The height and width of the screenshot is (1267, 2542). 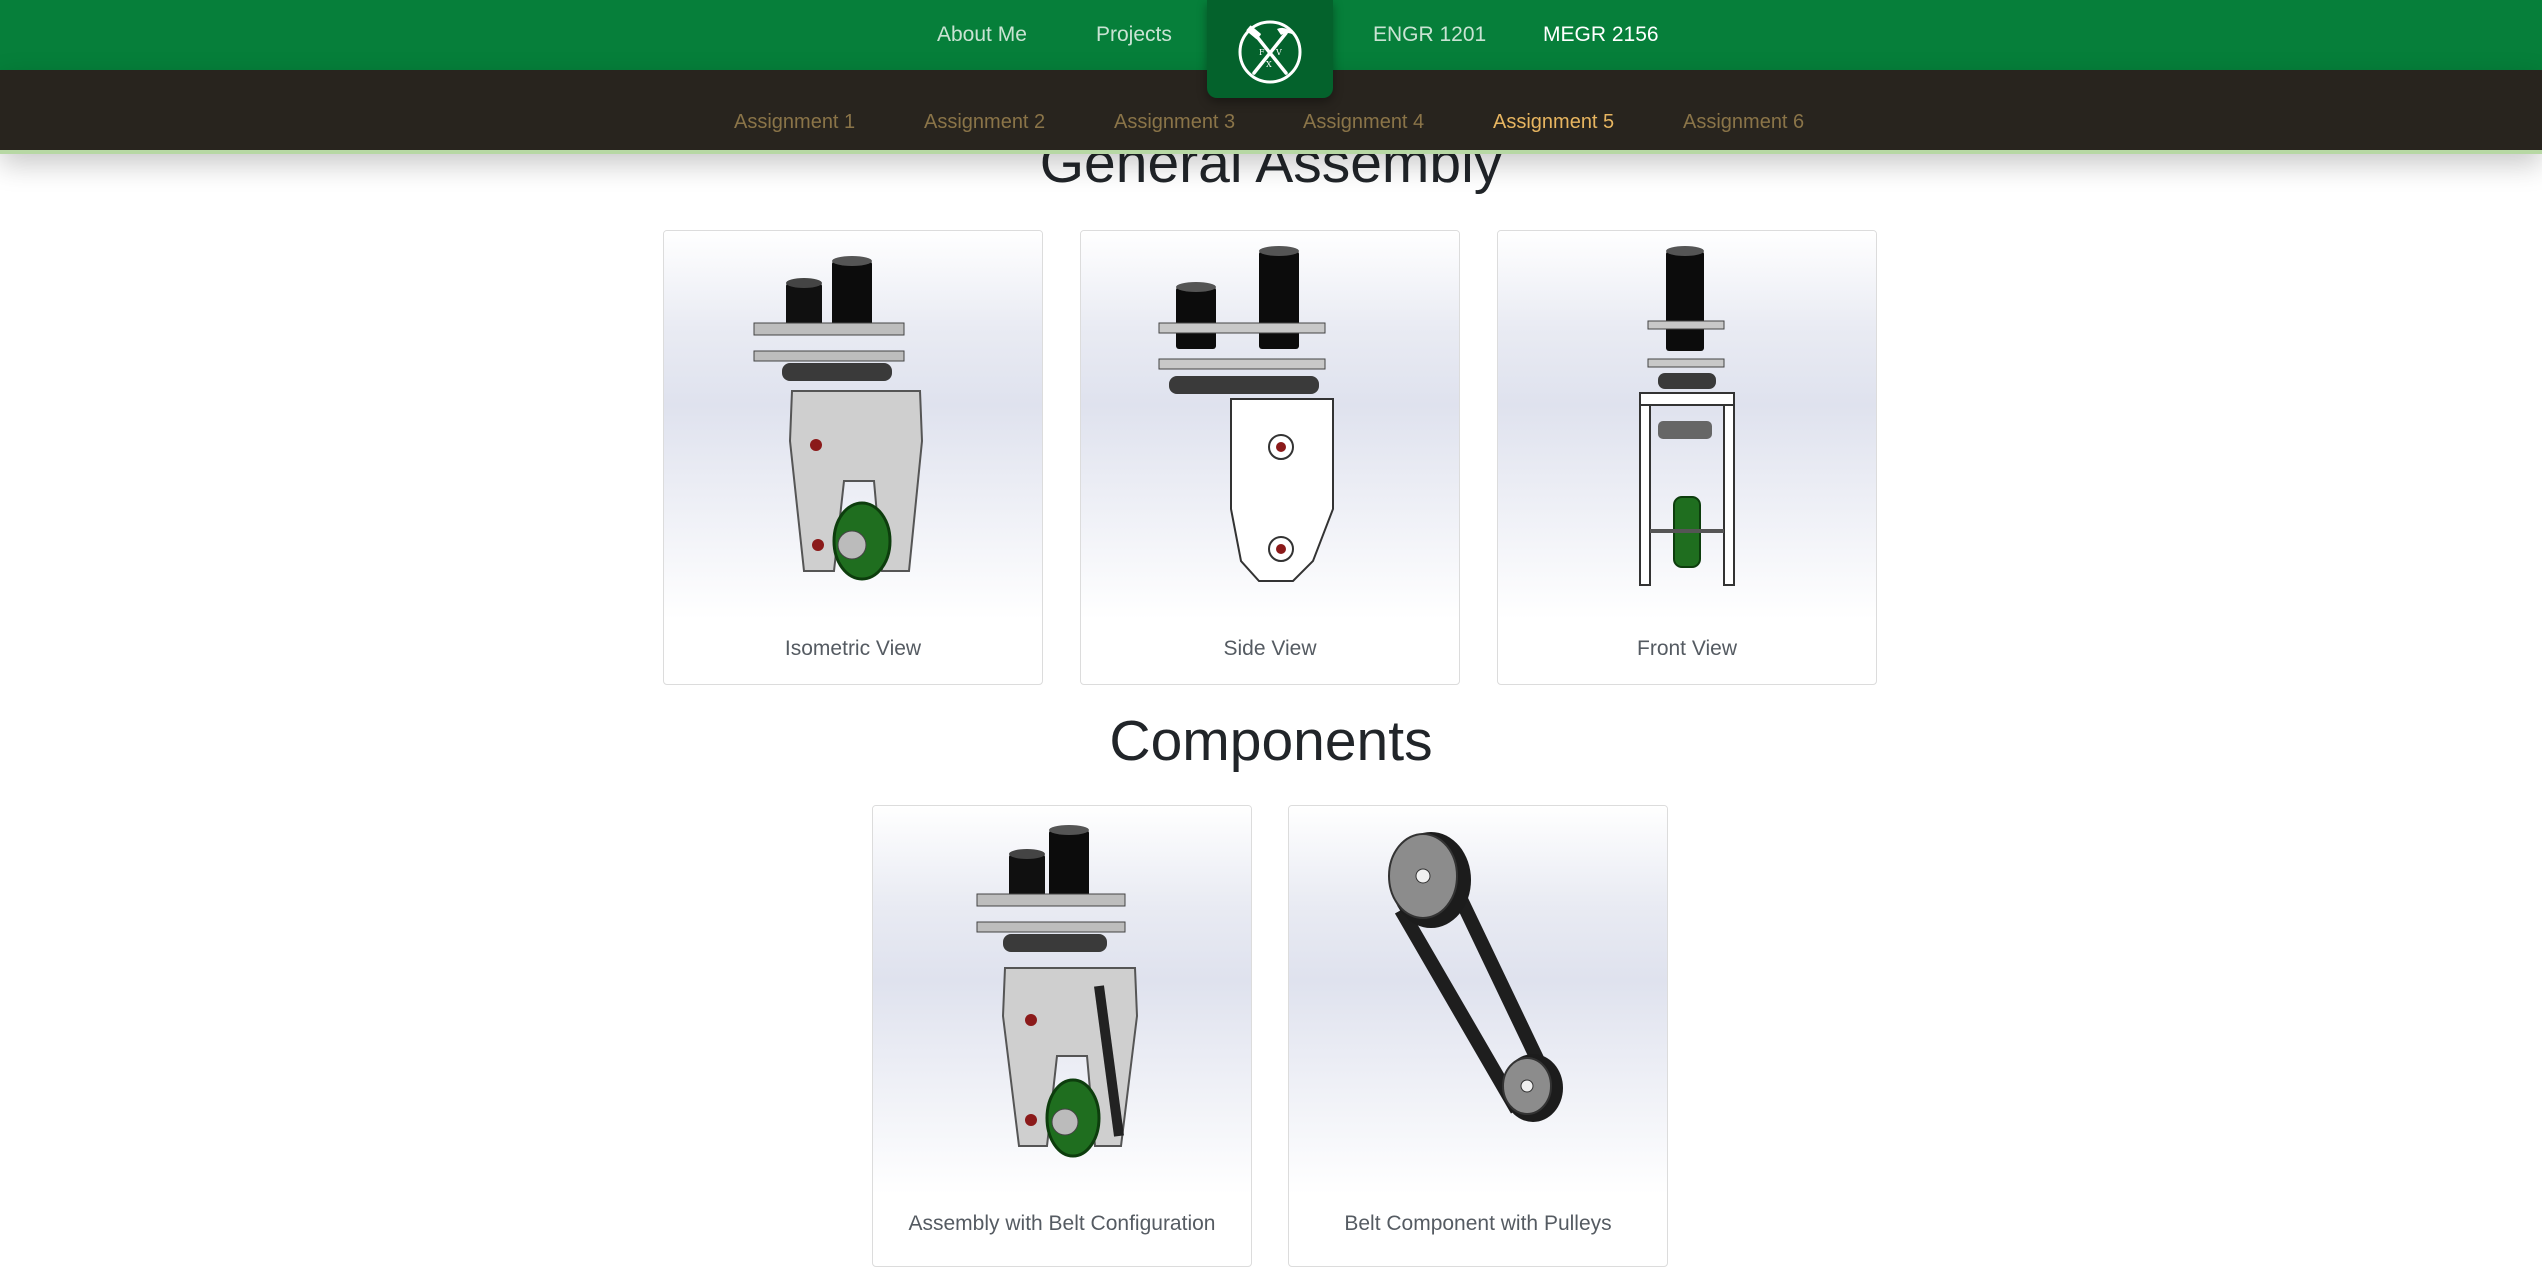 What do you see at coordinates (1478, 1223) in the screenshot?
I see `belt-component-pulleys-caption: Belt Component with Pulleys` at bounding box center [1478, 1223].